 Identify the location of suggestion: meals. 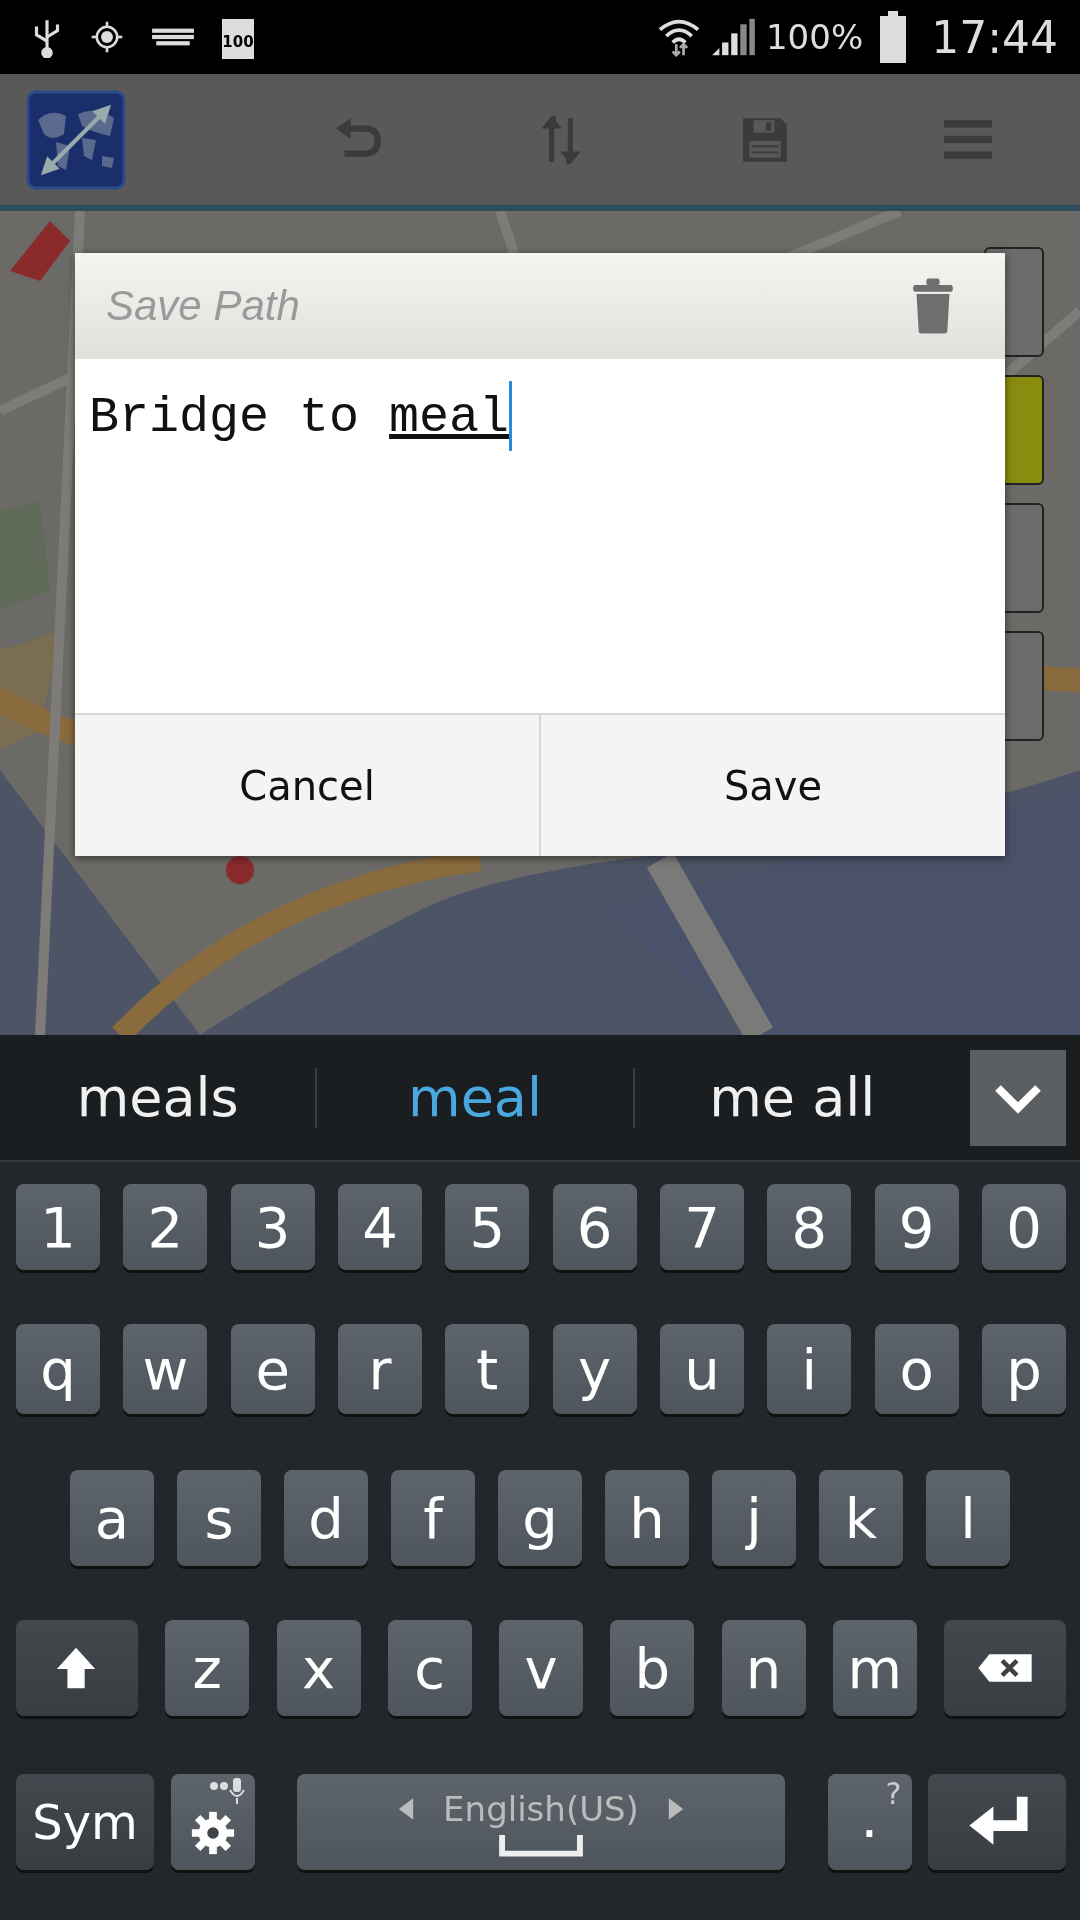
(158, 1097).